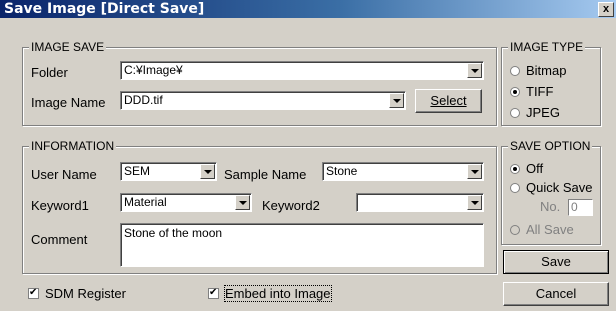  I want to click on sample-name-value: Stone, so click(342, 171).